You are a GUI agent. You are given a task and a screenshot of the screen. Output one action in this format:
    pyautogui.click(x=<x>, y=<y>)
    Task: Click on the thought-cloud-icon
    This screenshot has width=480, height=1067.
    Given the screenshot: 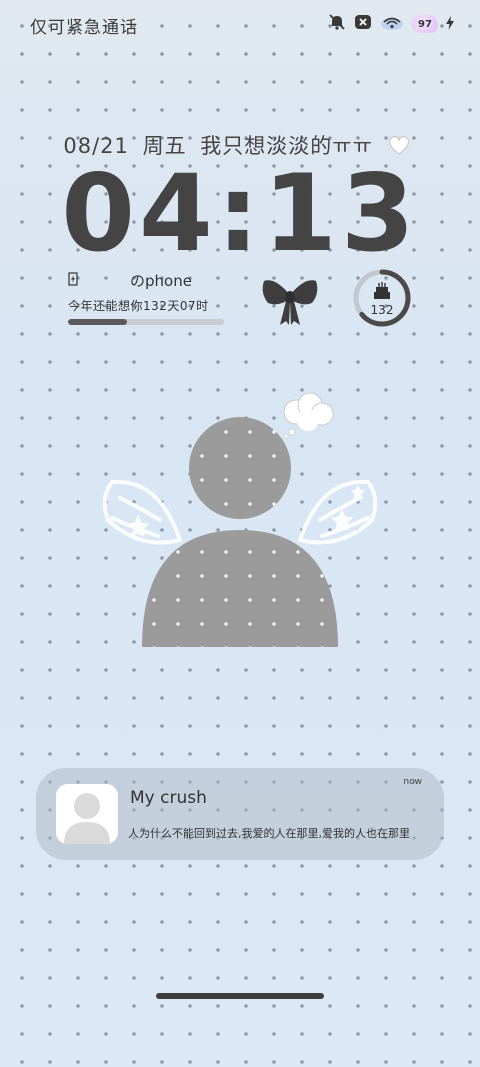 What is the action you would take?
    pyautogui.click(x=308, y=415)
    